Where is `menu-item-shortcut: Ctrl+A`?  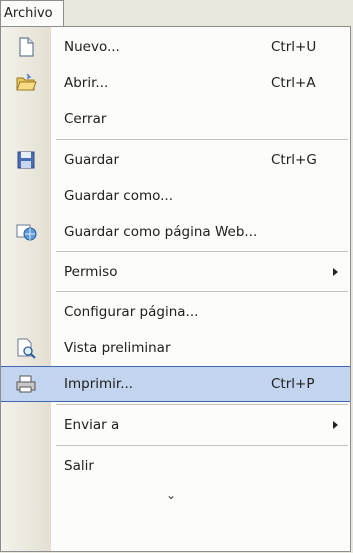 menu-item-shortcut: Ctrl+A is located at coordinates (293, 83).